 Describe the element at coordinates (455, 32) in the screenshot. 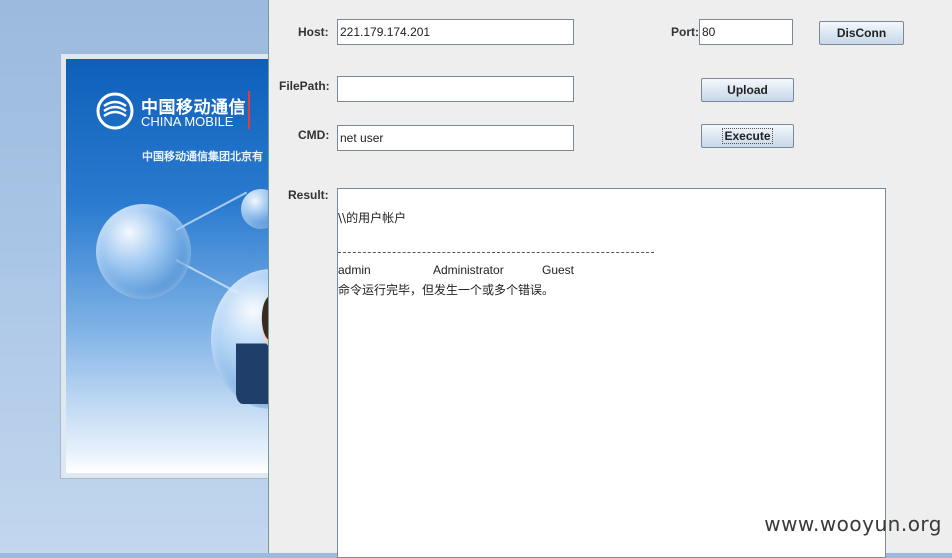

I see `host-input: 221.179.174.201` at that location.